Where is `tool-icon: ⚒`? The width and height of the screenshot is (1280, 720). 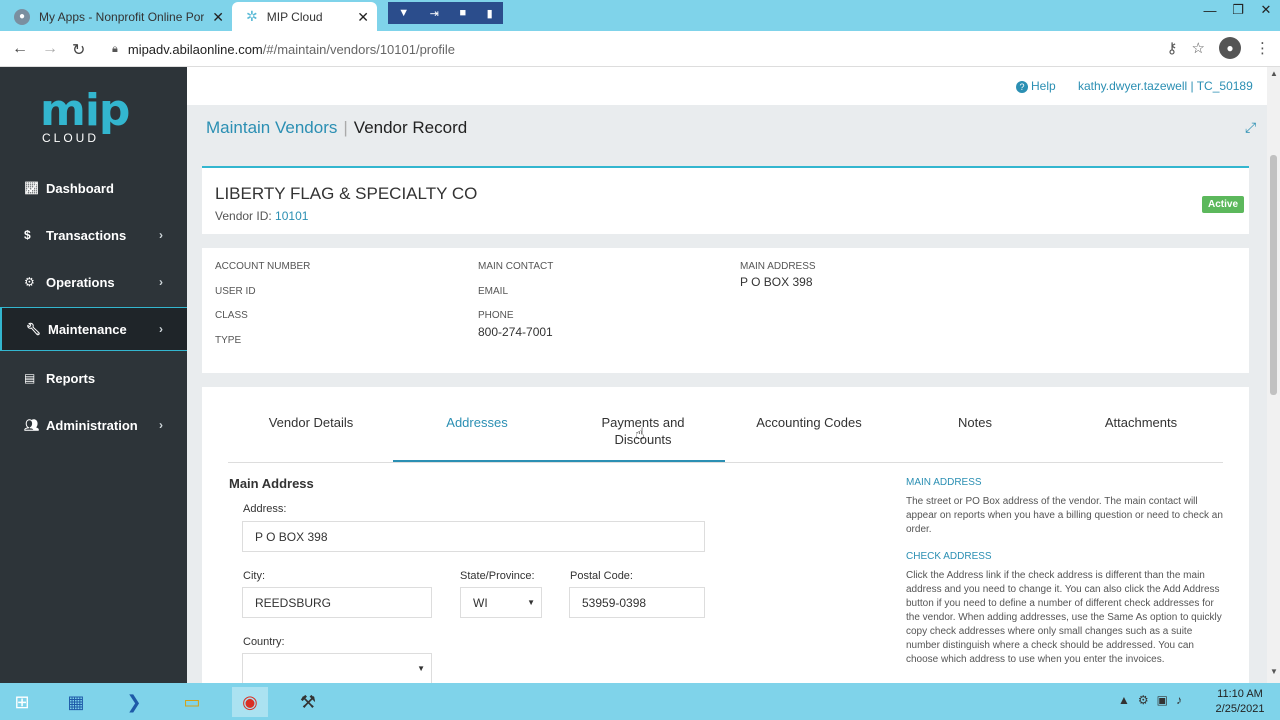
tool-icon: ⚒ is located at coordinates (308, 702).